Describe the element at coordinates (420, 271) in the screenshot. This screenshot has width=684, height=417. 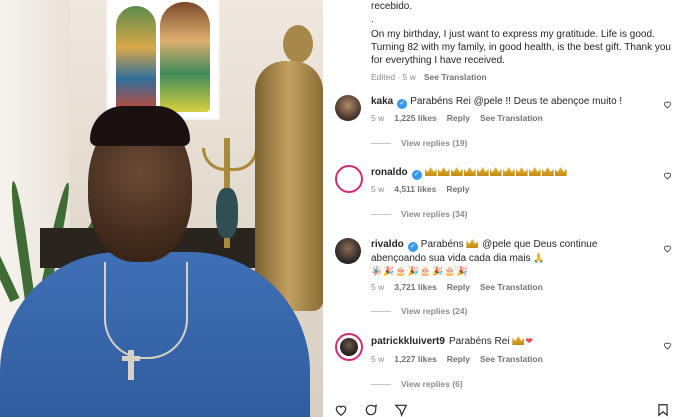
I see `emoji-row: 🪅🎉🎂🎉🎂🎉🎂🎉` at that location.